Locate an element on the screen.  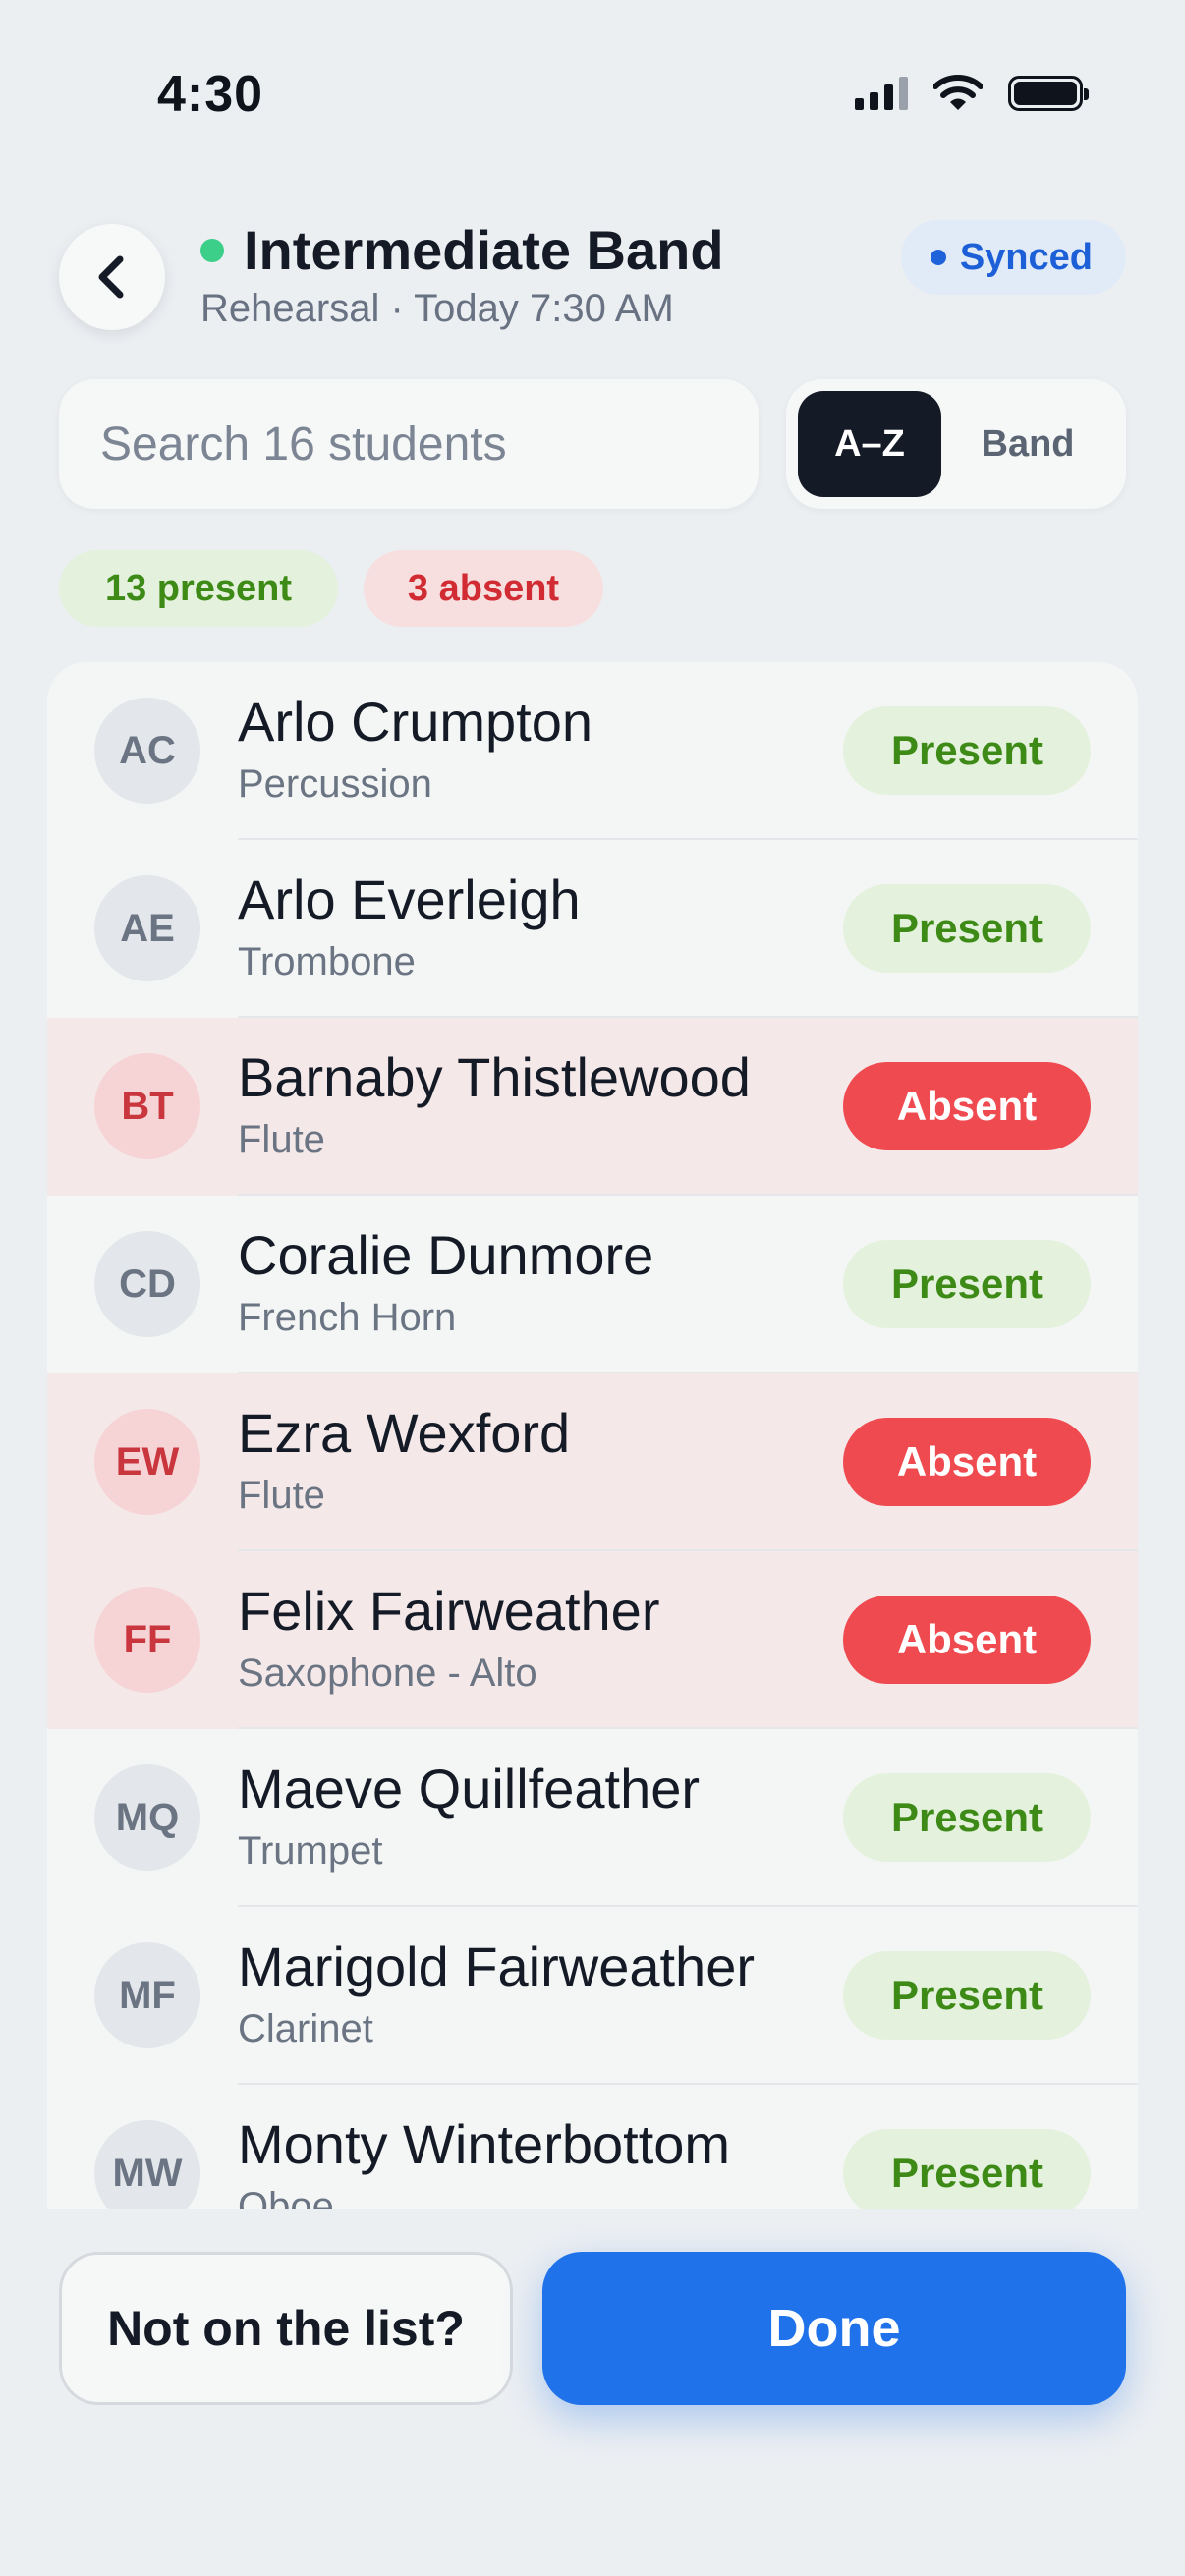
sort-option-band: Band is located at coordinates (1027, 444).